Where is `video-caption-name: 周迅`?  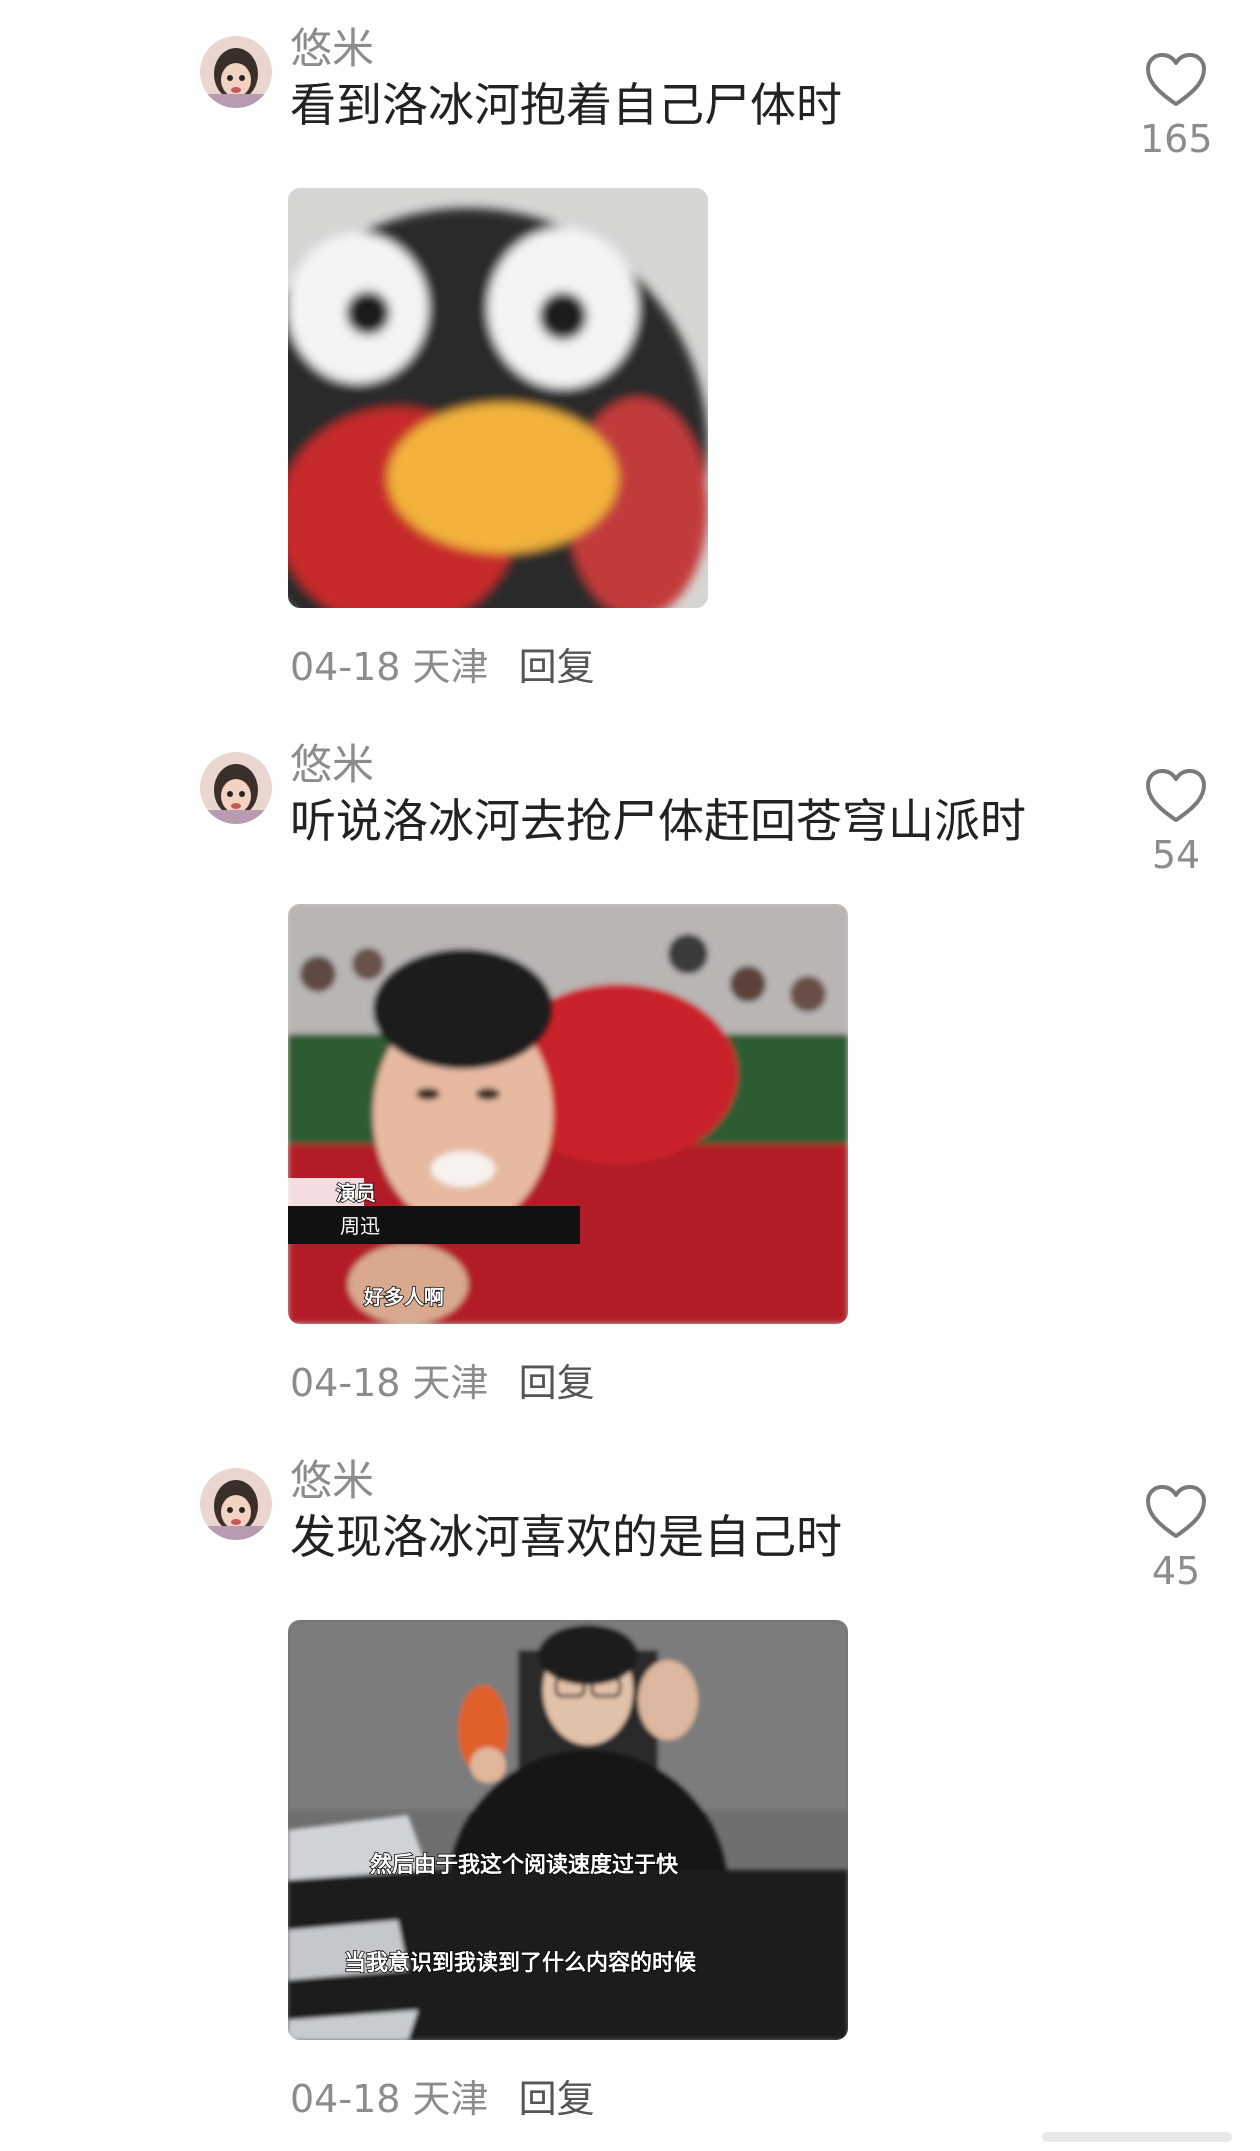
video-caption-name: 周迅 is located at coordinates (360, 1226).